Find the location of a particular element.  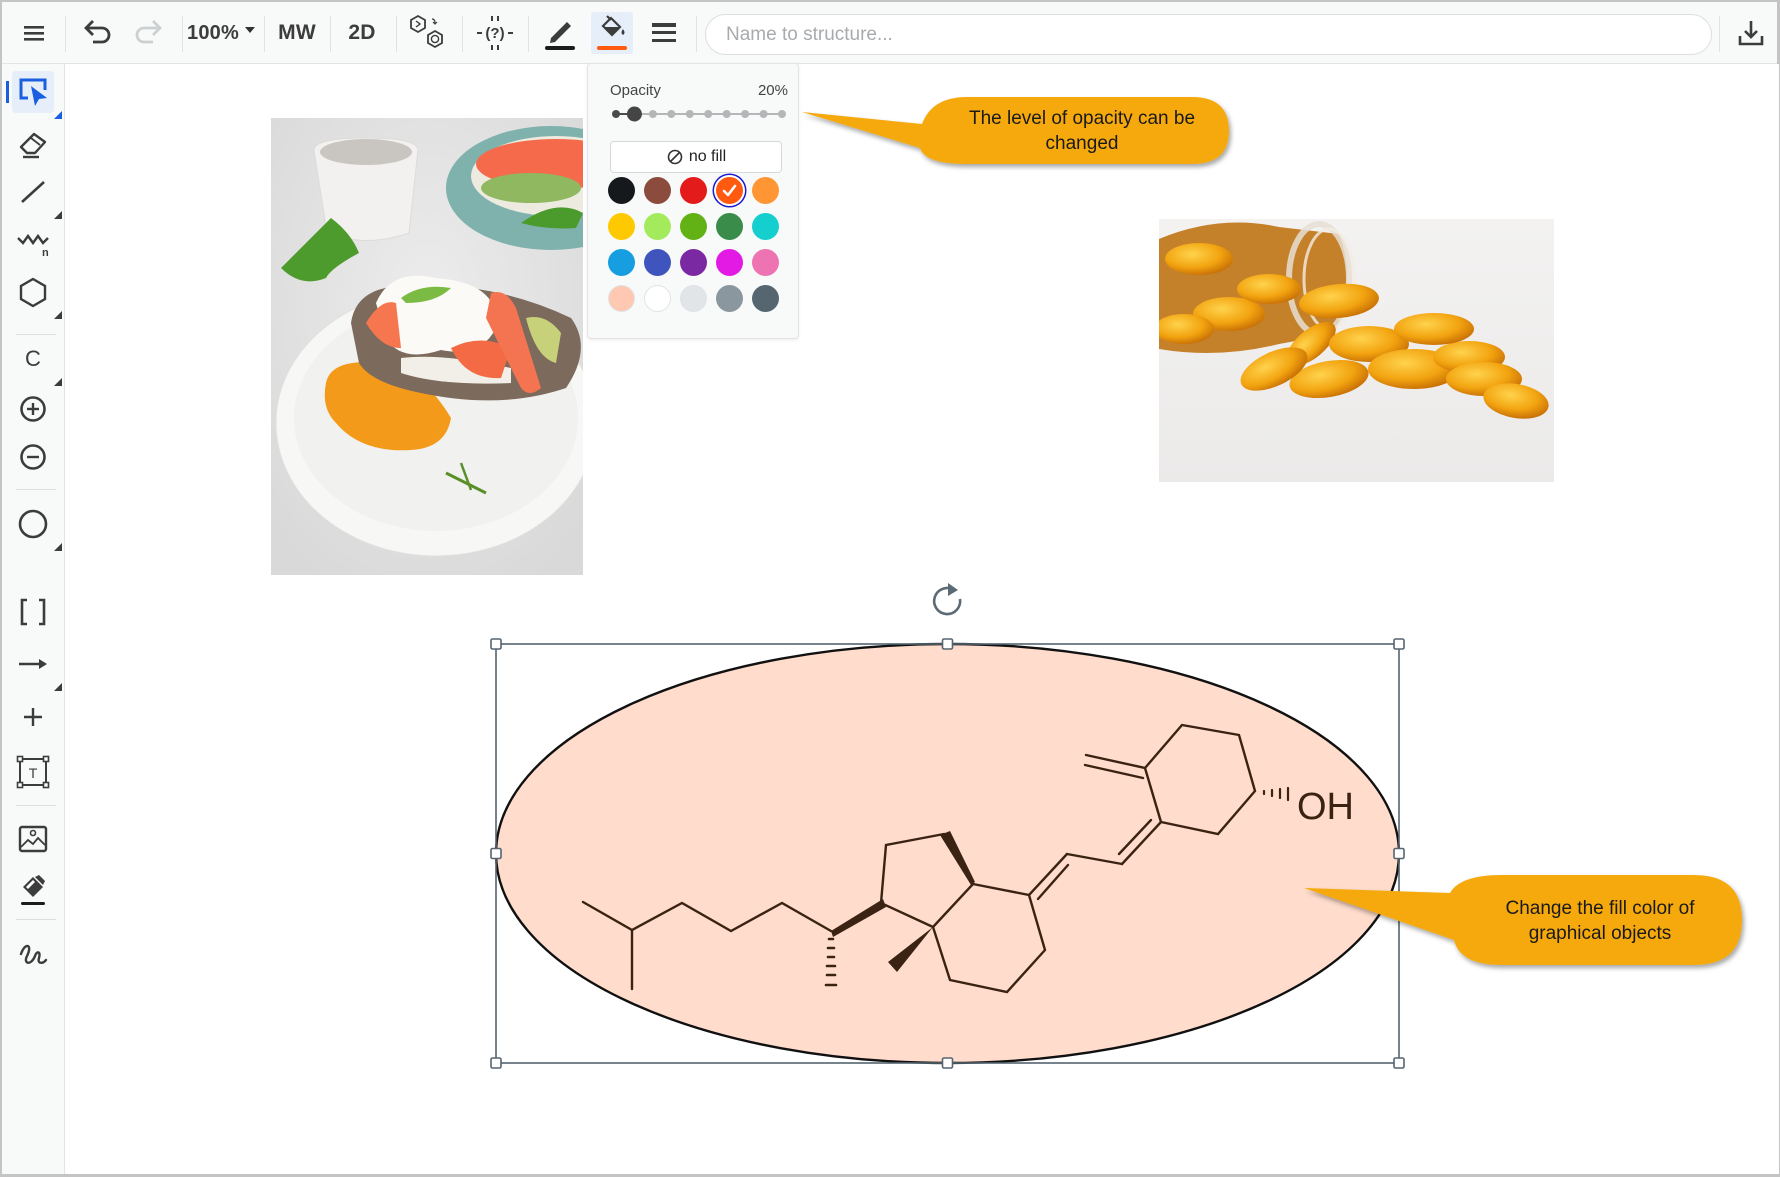

text-tool: T is located at coordinates (33, 772).